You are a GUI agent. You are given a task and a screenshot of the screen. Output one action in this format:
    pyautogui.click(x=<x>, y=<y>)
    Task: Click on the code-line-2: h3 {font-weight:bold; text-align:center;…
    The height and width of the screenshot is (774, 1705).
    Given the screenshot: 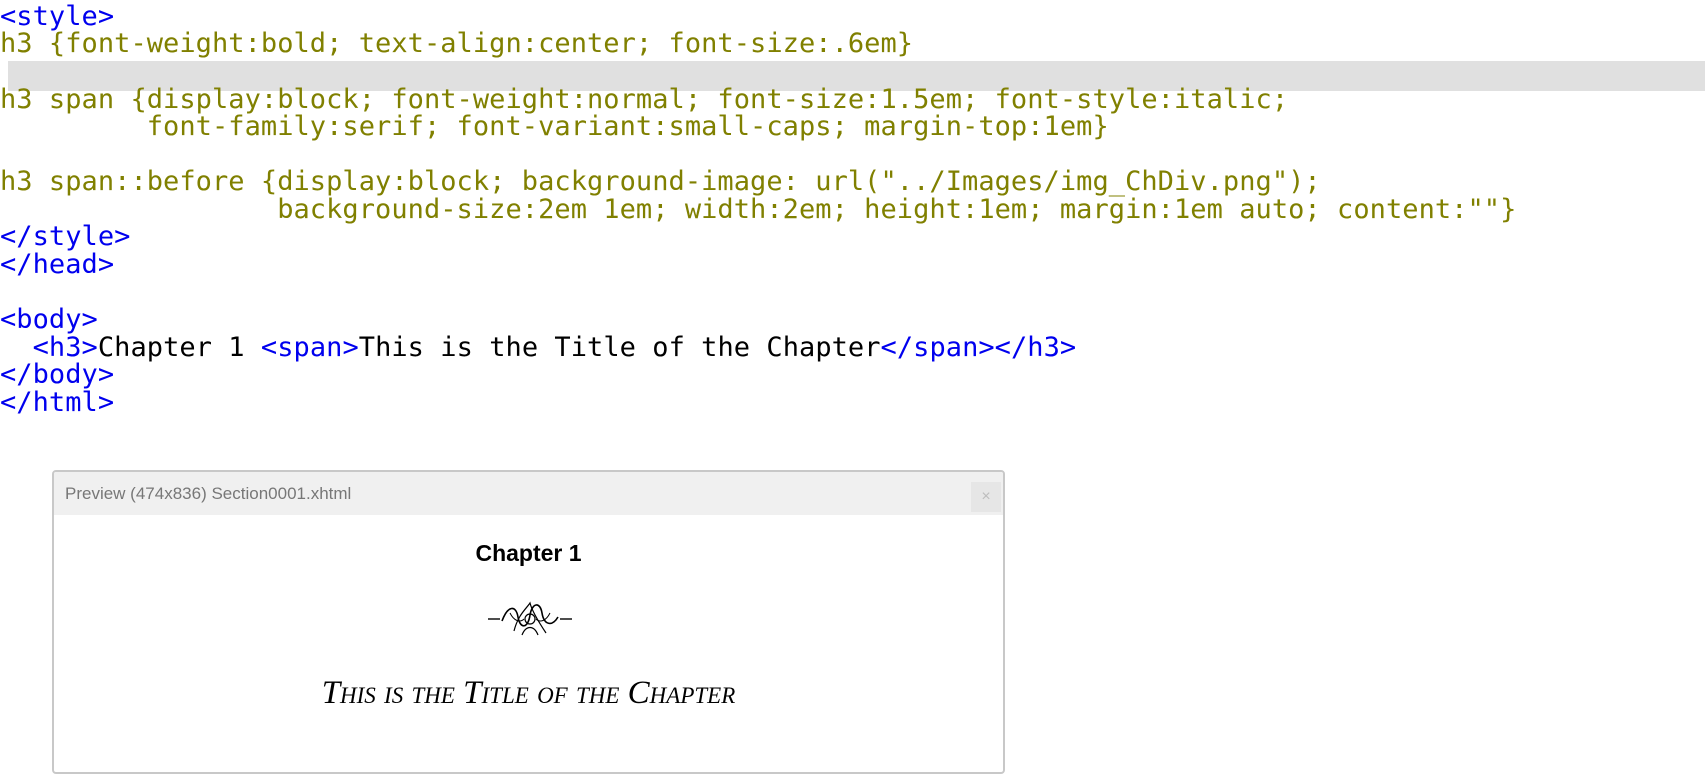 What is the action you would take?
    pyautogui.click(x=457, y=43)
    